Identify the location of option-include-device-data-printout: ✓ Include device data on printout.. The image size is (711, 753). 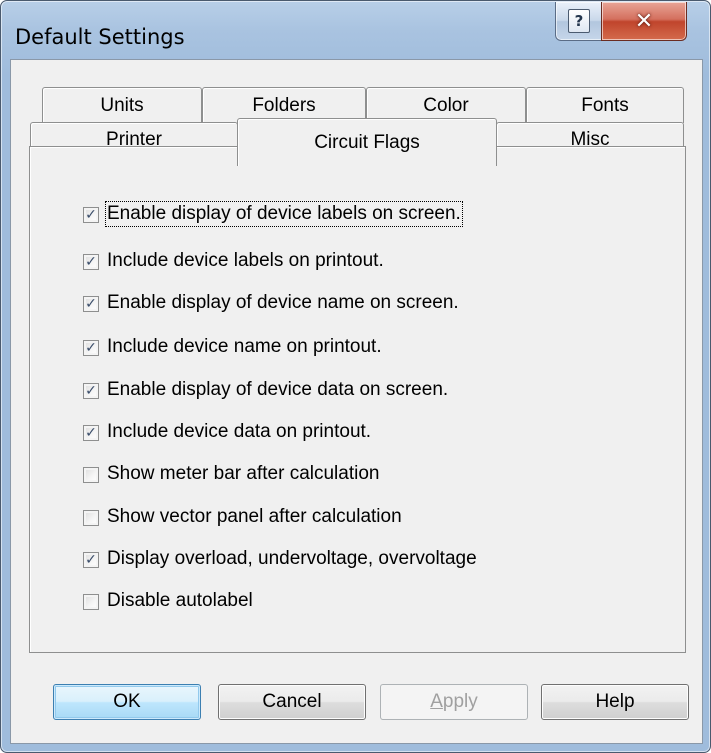
(227, 432).